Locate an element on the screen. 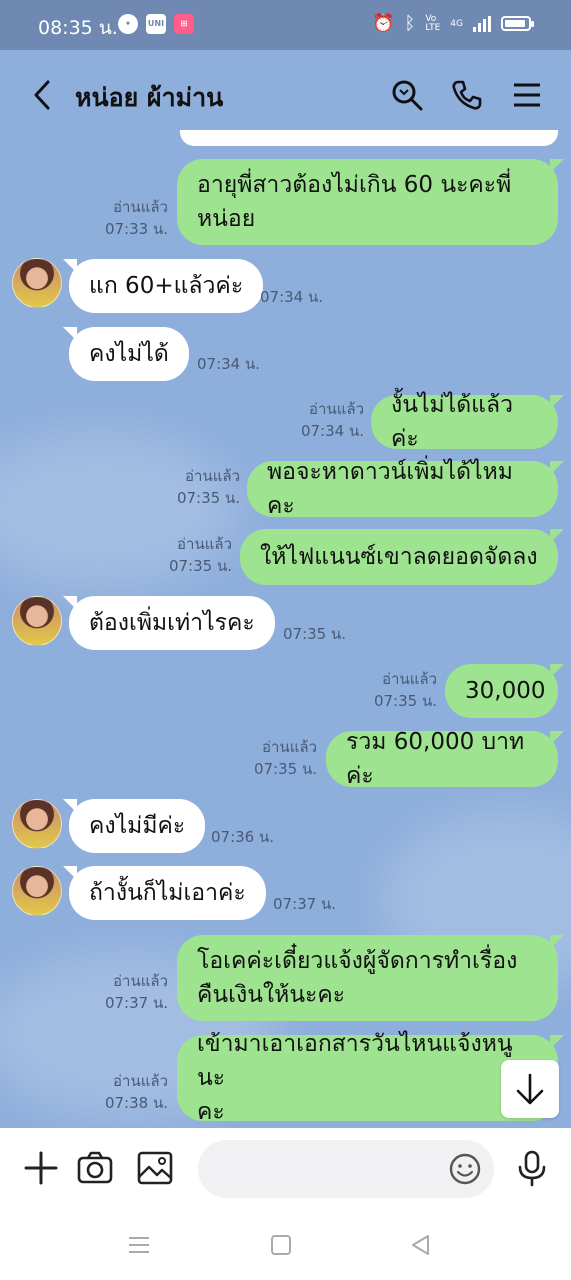  message-meta: อ่านแล้ว 07:34 น. is located at coordinates (332, 420).